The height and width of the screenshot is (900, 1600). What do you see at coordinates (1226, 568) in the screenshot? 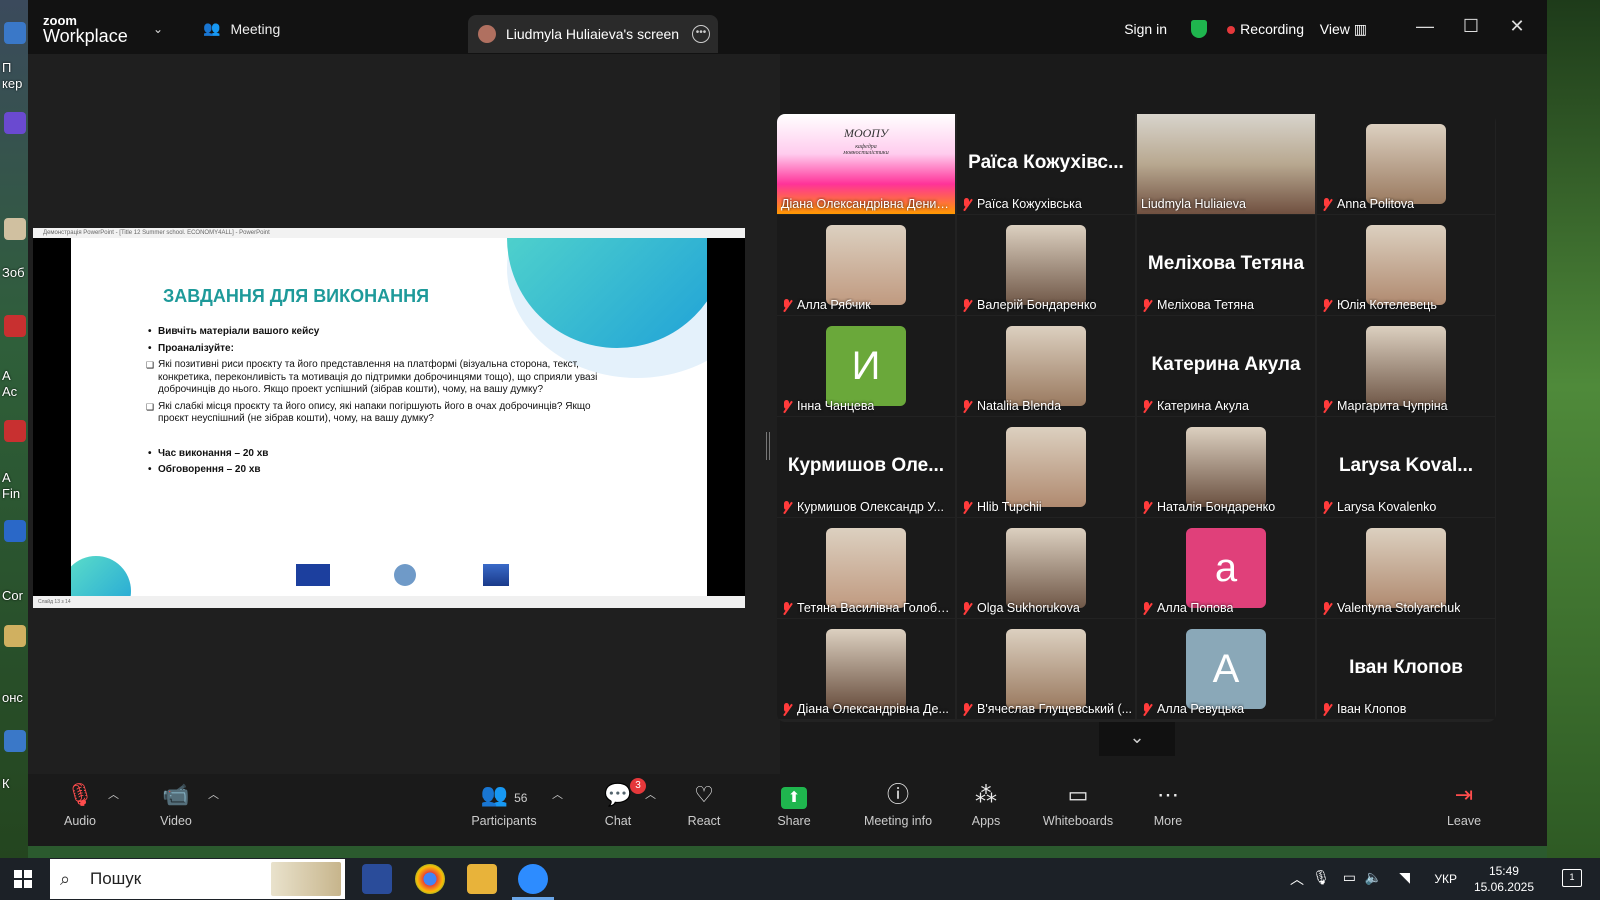
I see `participant-tile: a Алла Попова` at bounding box center [1226, 568].